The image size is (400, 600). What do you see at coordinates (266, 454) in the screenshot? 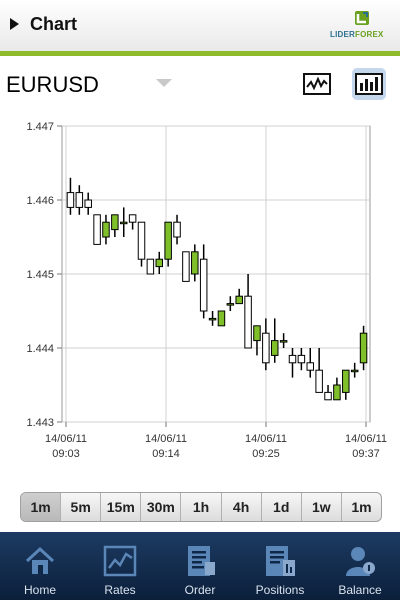
I see `x-tick-time-label: 09:25` at bounding box center [266, 454].